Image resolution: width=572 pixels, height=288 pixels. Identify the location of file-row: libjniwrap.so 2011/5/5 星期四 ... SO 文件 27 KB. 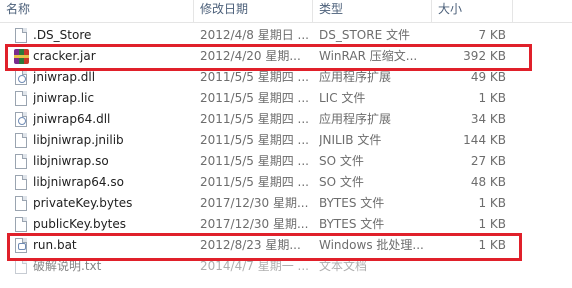
(286, 161).